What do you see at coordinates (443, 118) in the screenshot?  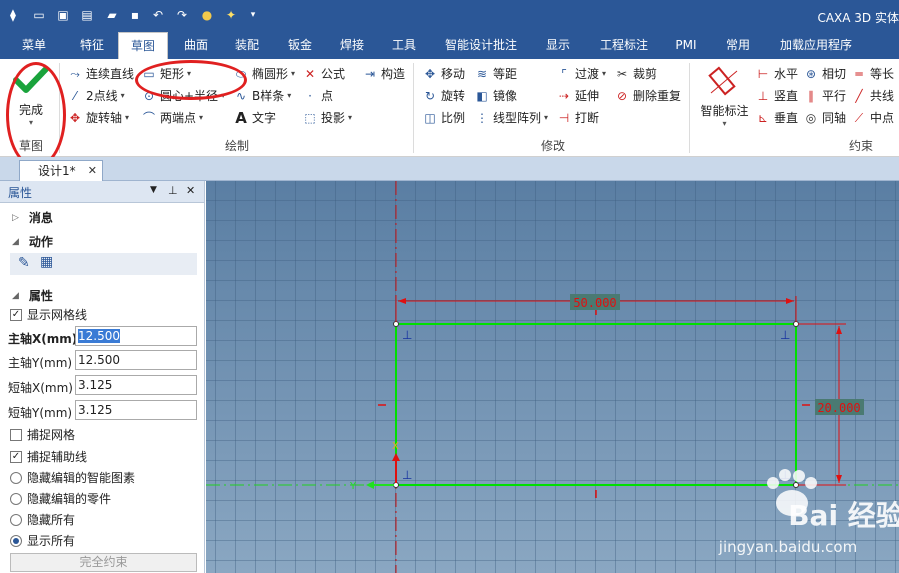 I see `scale-button: ◫ 比例` at bounding box center [443, 118].